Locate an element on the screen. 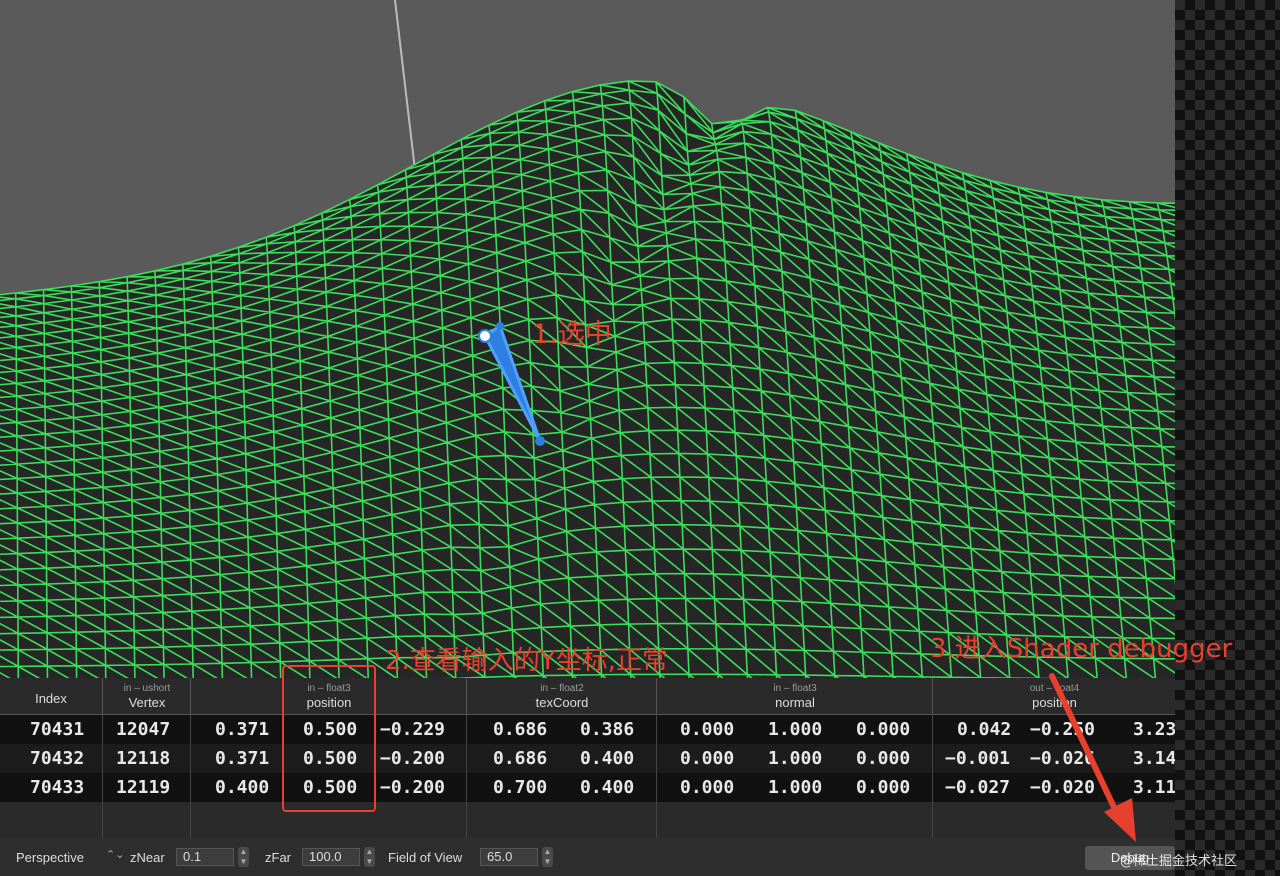 The image size is (1280, 876). annotation-step3: 3.进入Shader debugger is located at coordinates (1081, 649).